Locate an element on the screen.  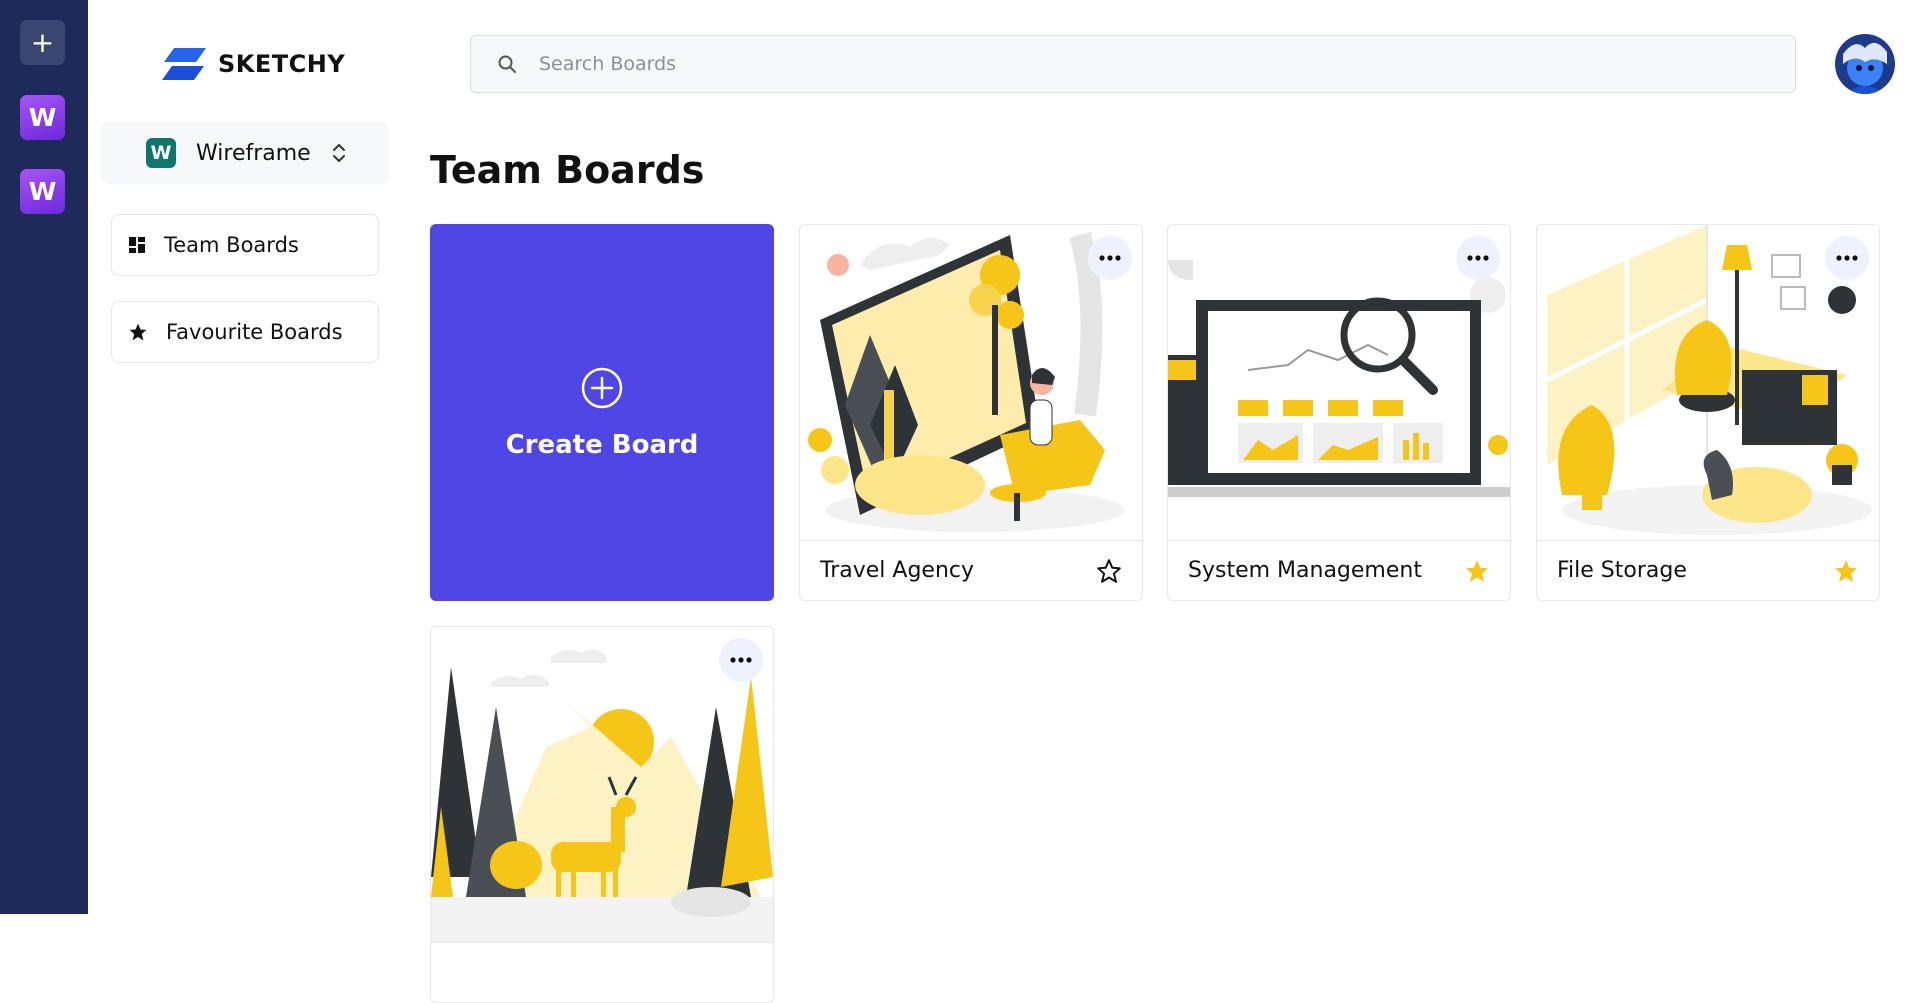
board-card-footer: Travel Agency is located at coordinates (971, 570).